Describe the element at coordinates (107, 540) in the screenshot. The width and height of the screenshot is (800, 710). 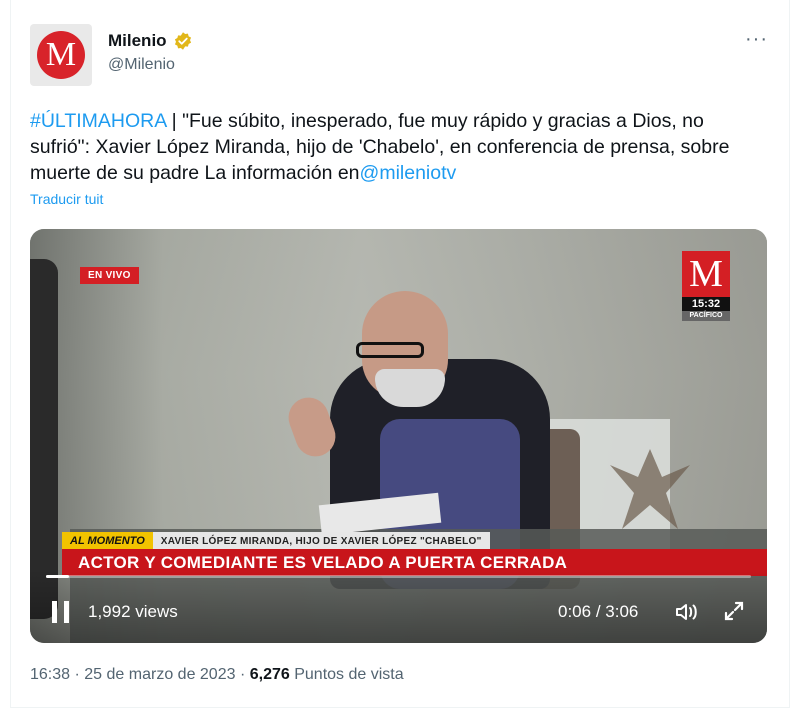
I see `lower-third-tag: AL MOMENTO` at that location.